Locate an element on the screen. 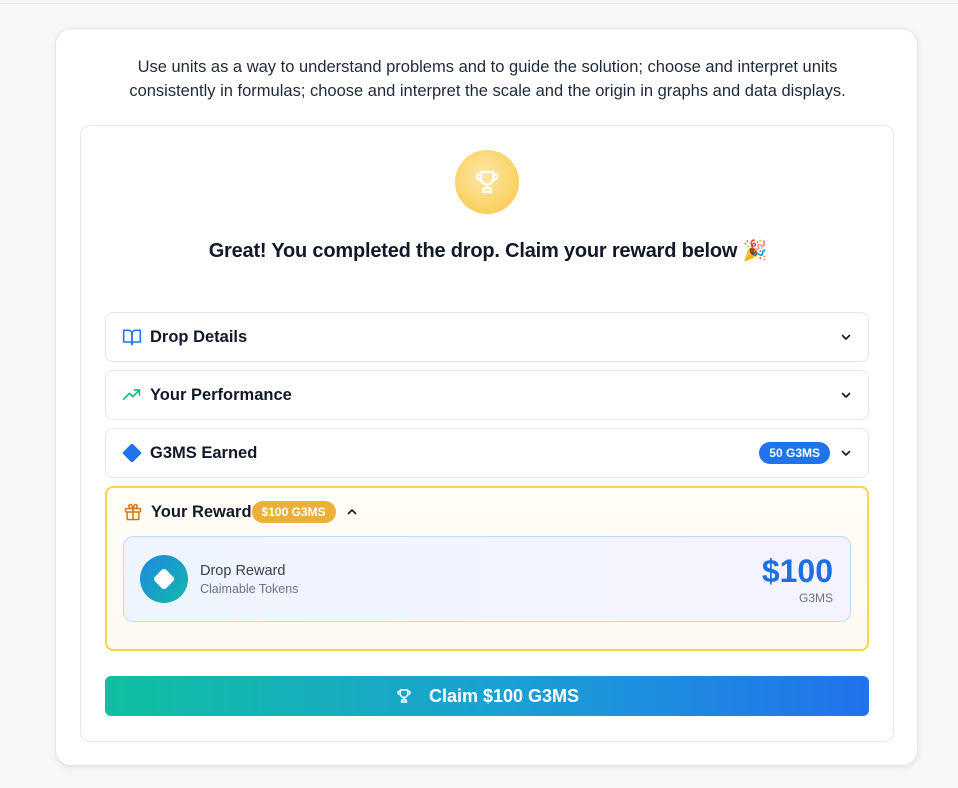  reward-title: Drop Reward is located at coordinates (243, 571).